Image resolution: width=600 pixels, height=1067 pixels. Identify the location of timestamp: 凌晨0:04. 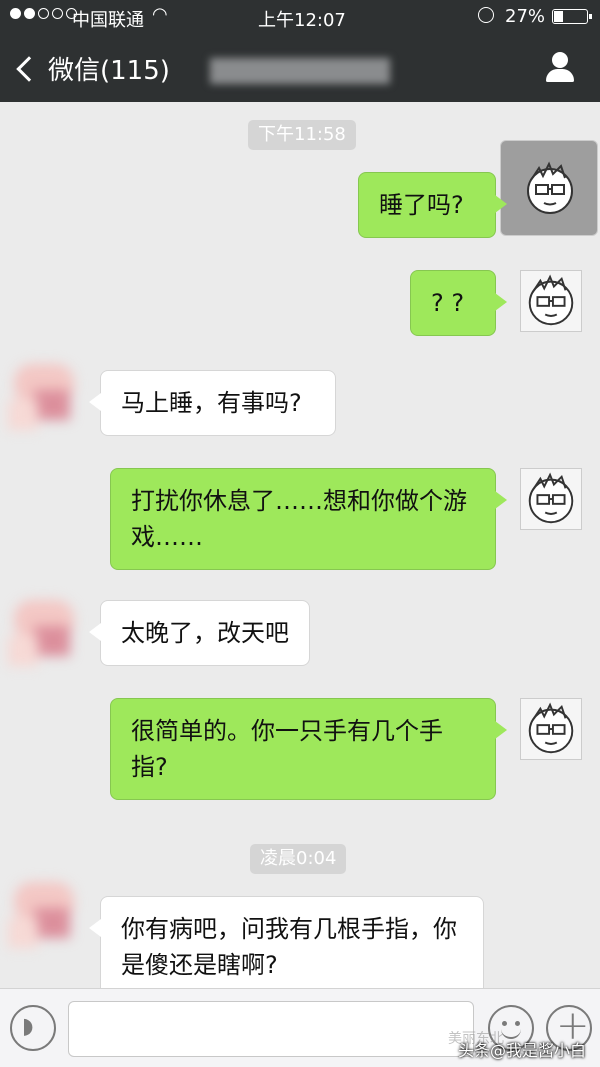
(298, 859).